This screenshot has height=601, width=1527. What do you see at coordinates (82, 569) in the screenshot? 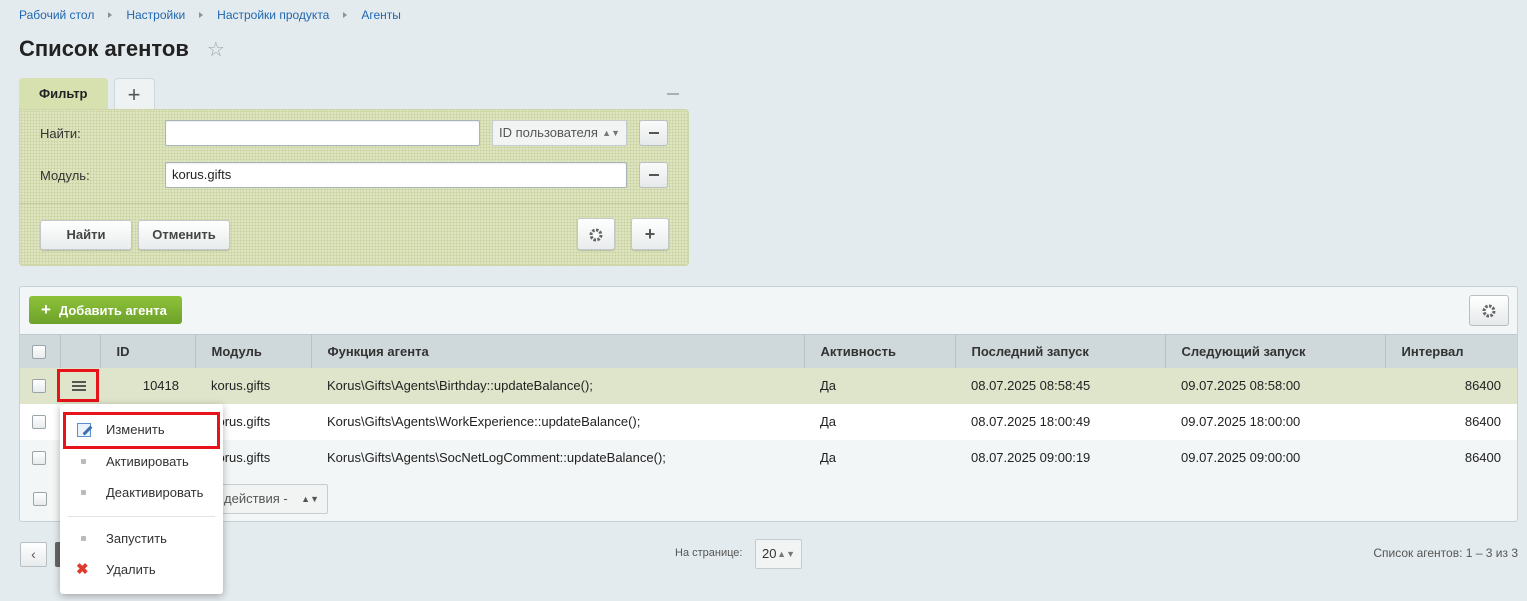
I see `delete-icon: ✖` at bounding box center [82, 569].